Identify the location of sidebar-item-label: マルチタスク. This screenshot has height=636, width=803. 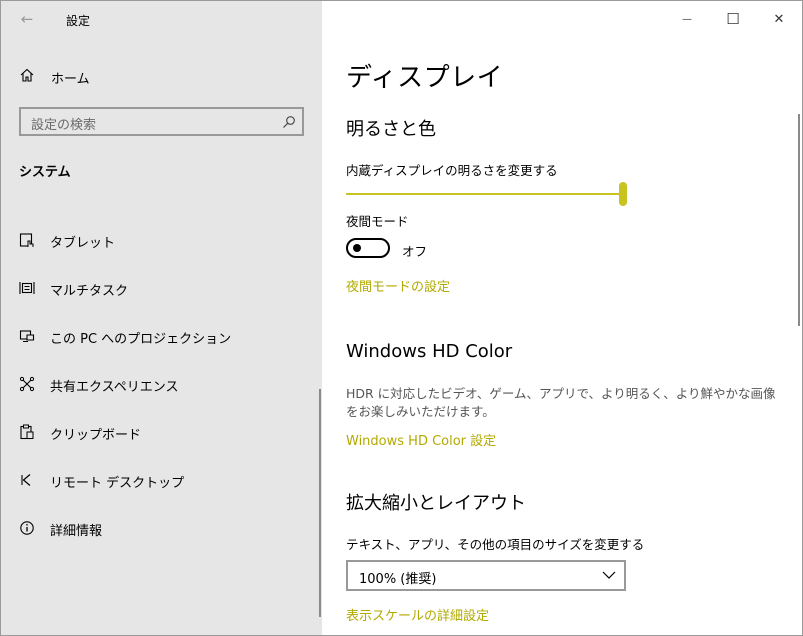
(89, 291).